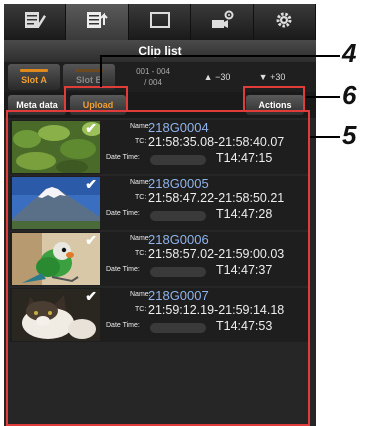 The height and width of the screenshot is (426, 365). I want to click on clip-list-icon, so click(97, 22).